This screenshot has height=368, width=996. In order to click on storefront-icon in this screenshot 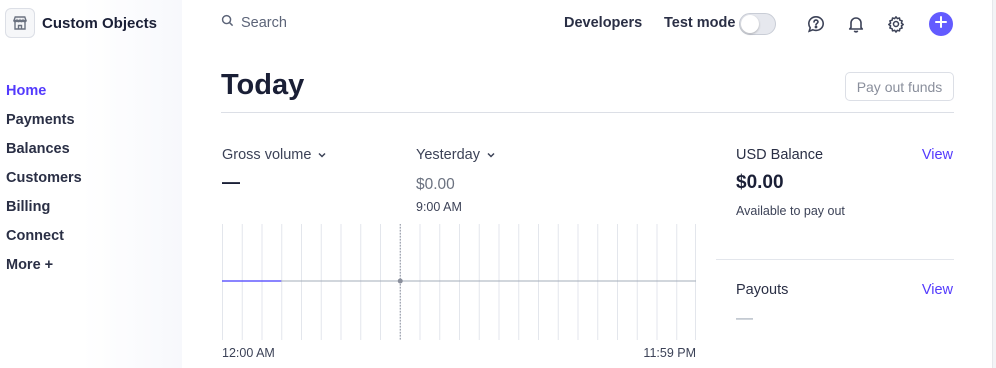, I will do `click(20, 23)`.